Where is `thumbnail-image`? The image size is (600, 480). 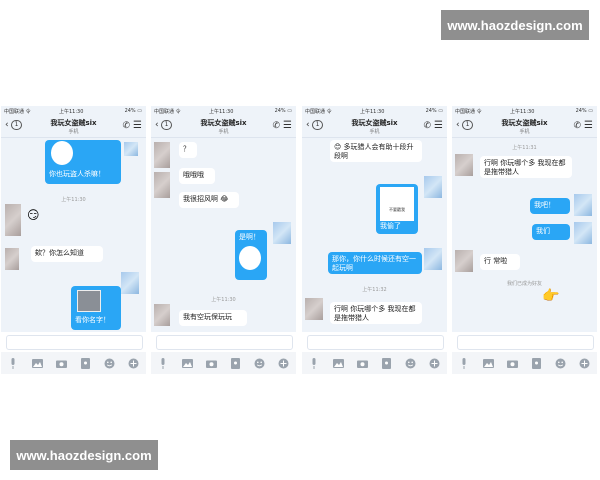 thumbnail-image is located at coordinates (89, 301).